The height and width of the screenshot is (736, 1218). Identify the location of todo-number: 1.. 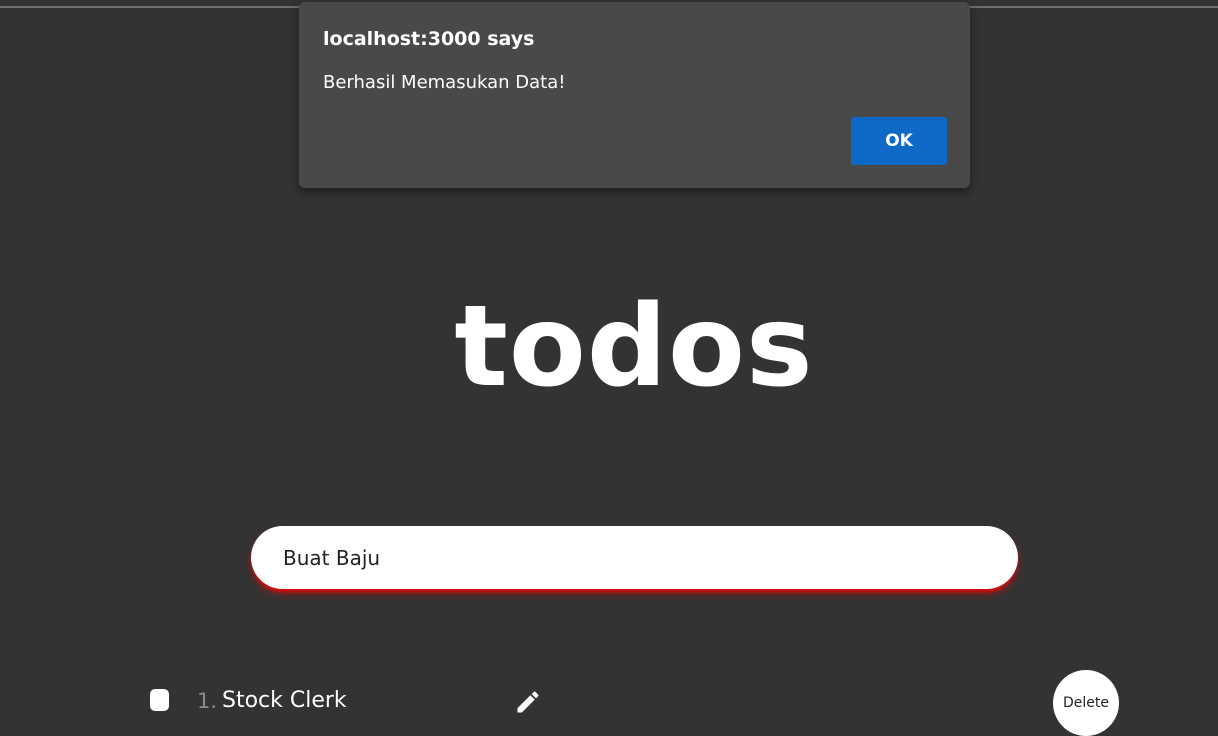
(207, 701).